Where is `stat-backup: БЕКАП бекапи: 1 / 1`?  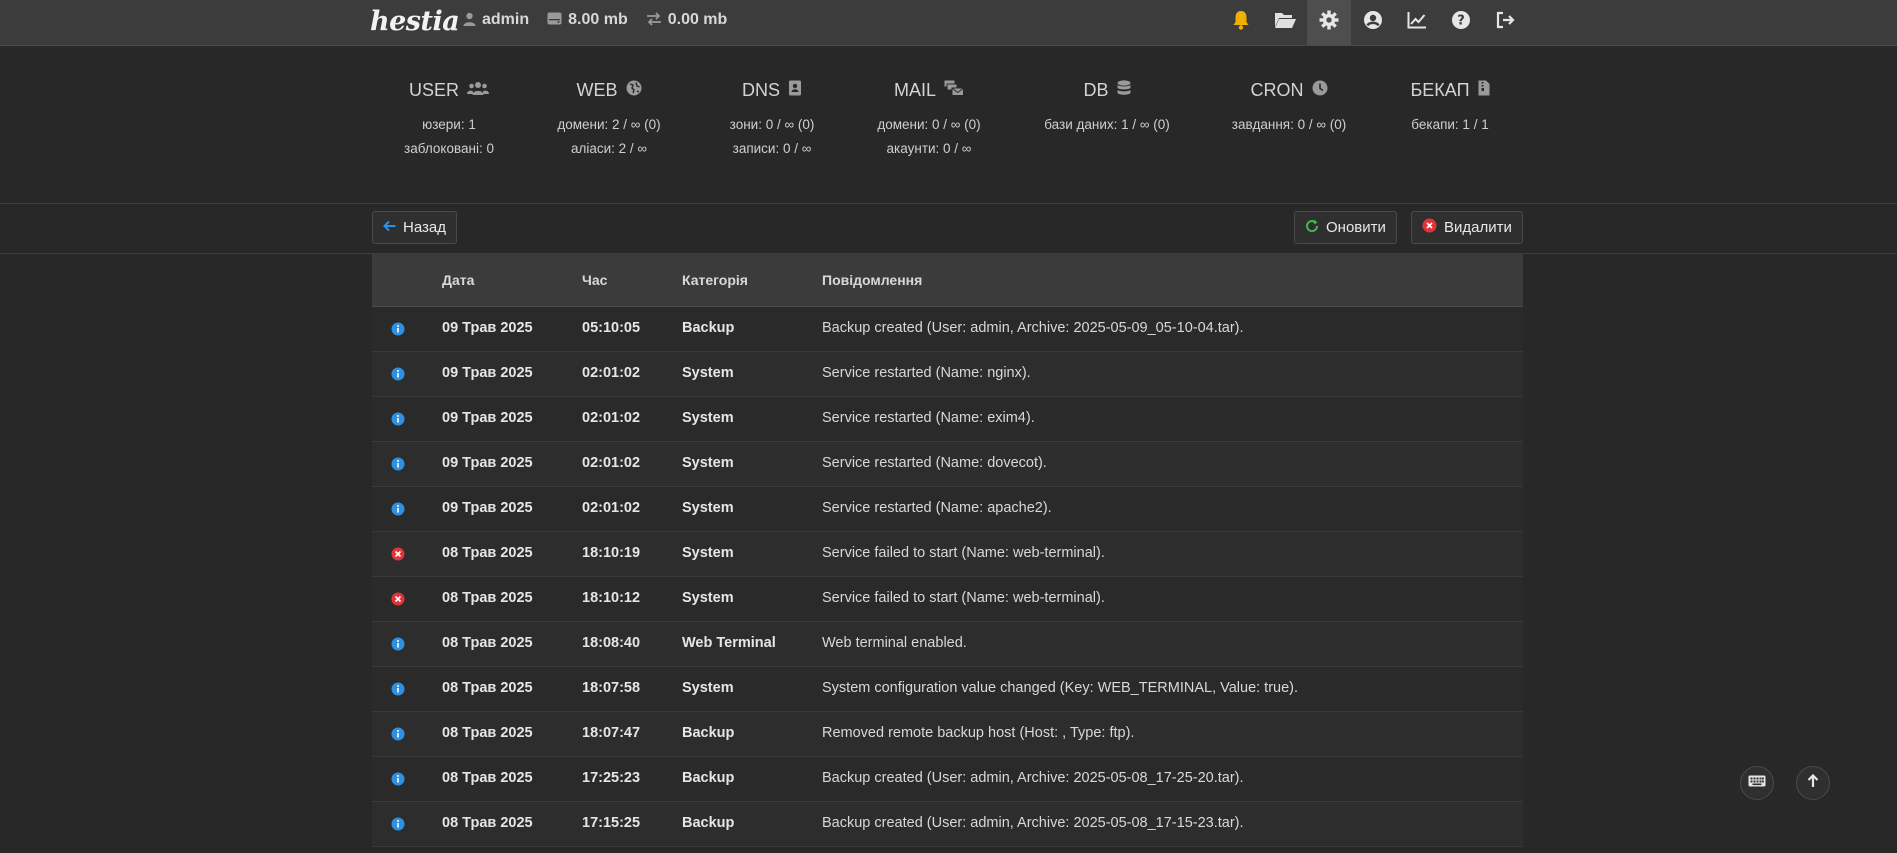 stat-backup: БЕКАП бекапи: 1 / 1 is located at coordinates (1450, 108).